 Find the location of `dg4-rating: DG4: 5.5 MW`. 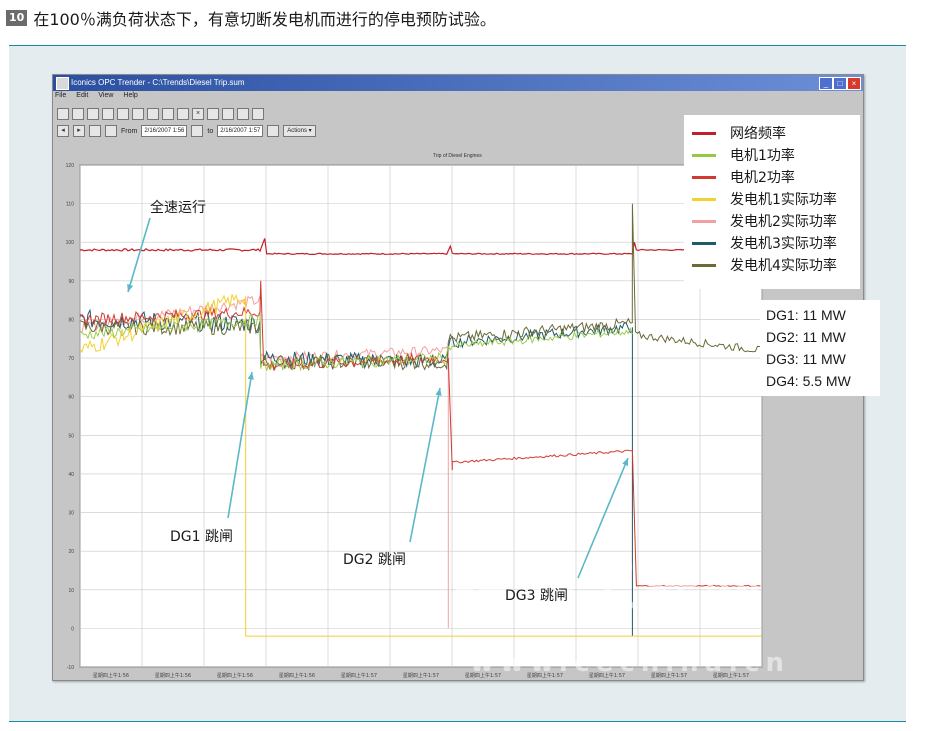

dg4-rating: DG4: 5.5 MW is located at coordinates (808, 381).